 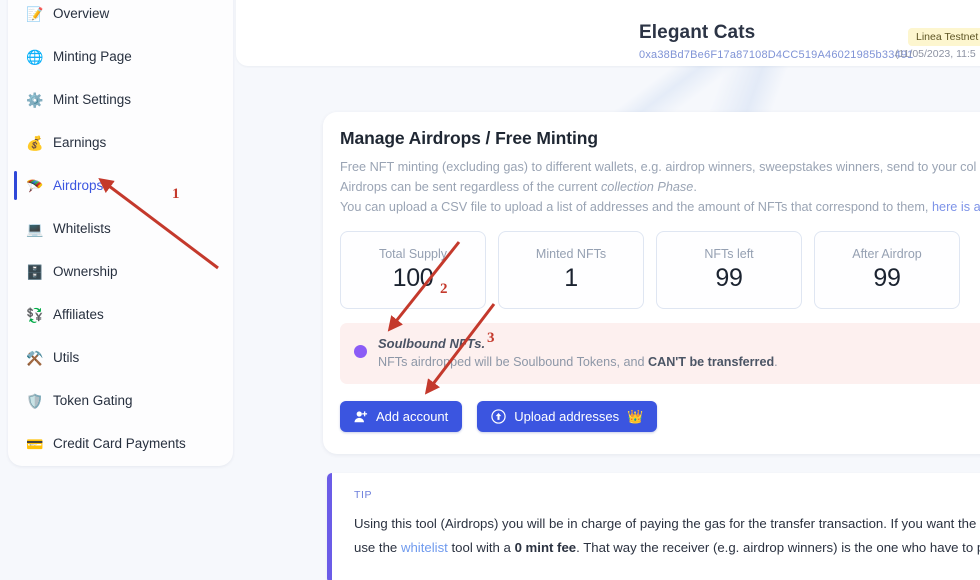 I want to click on sidebar-item-label: Minting Page, so click(x=92, y=56).